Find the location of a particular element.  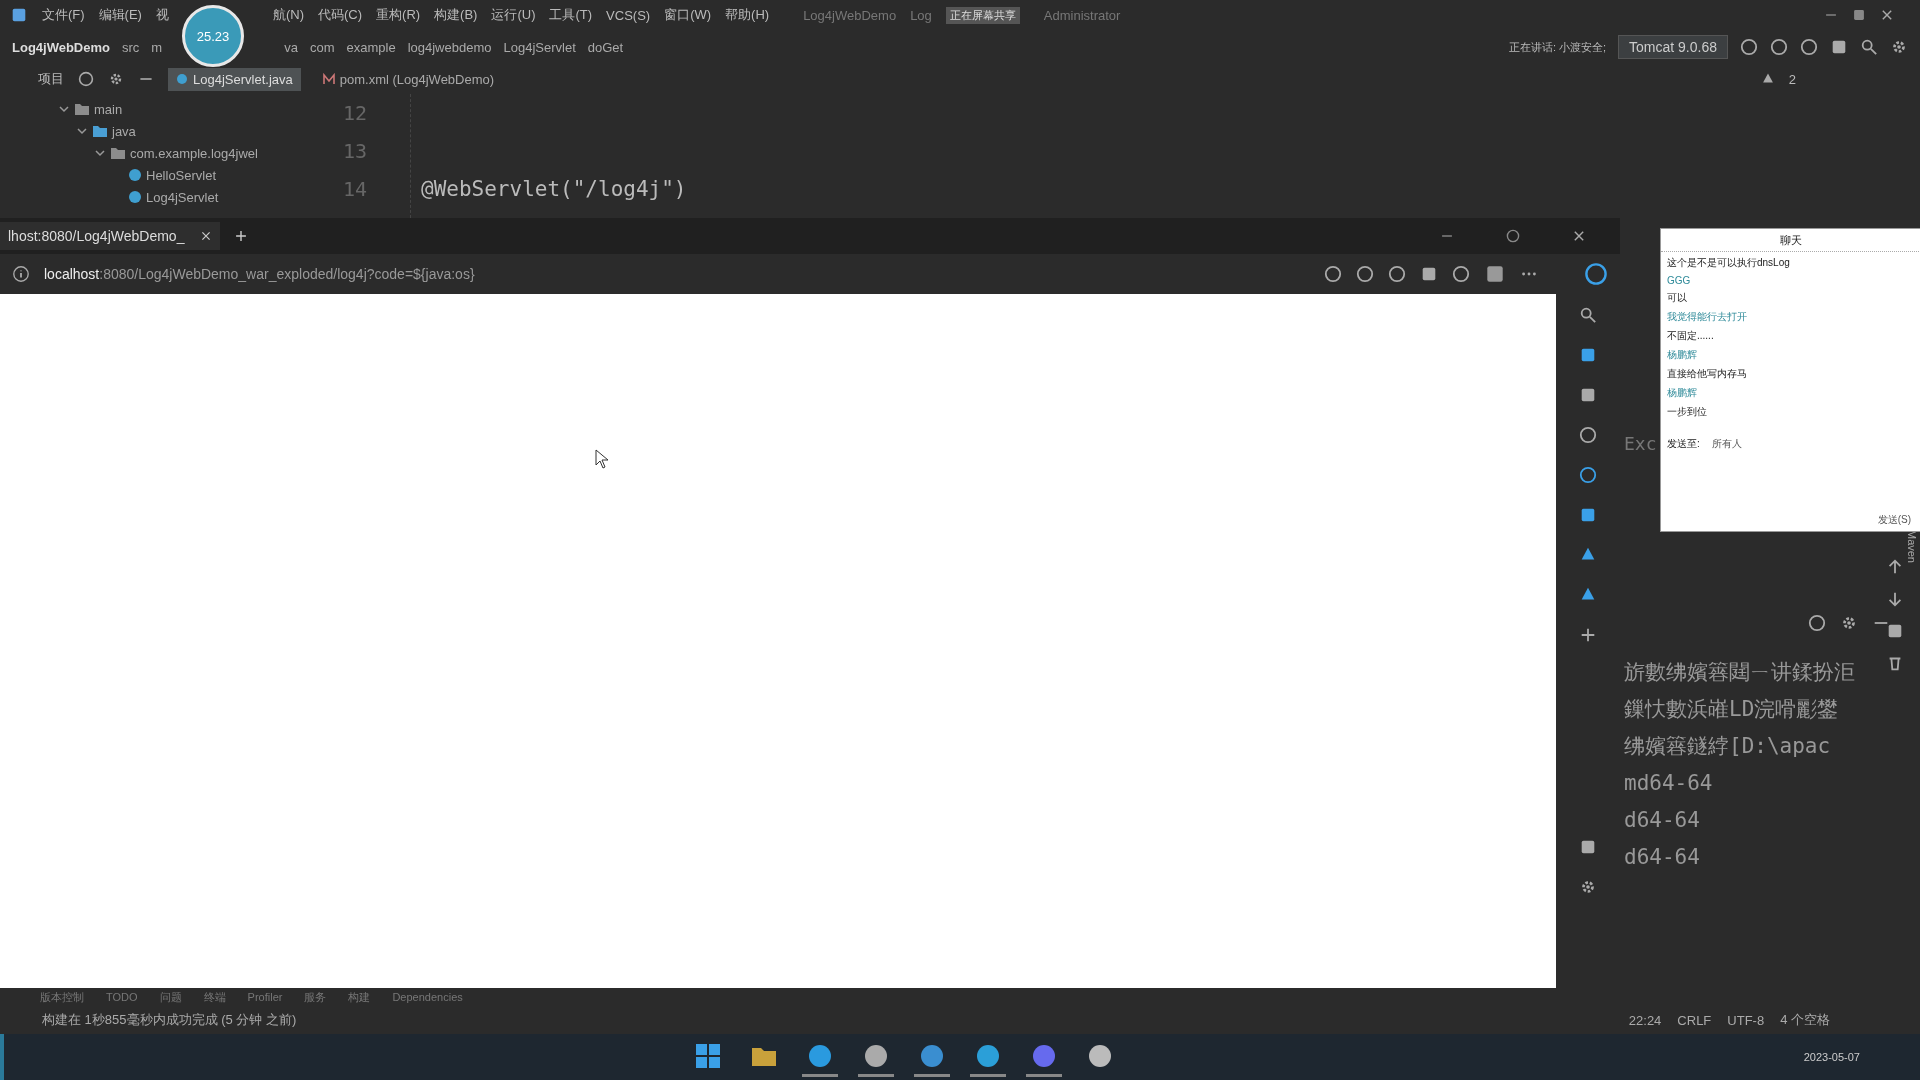

tool-tab: TODO is located at coordinates (122, 997).